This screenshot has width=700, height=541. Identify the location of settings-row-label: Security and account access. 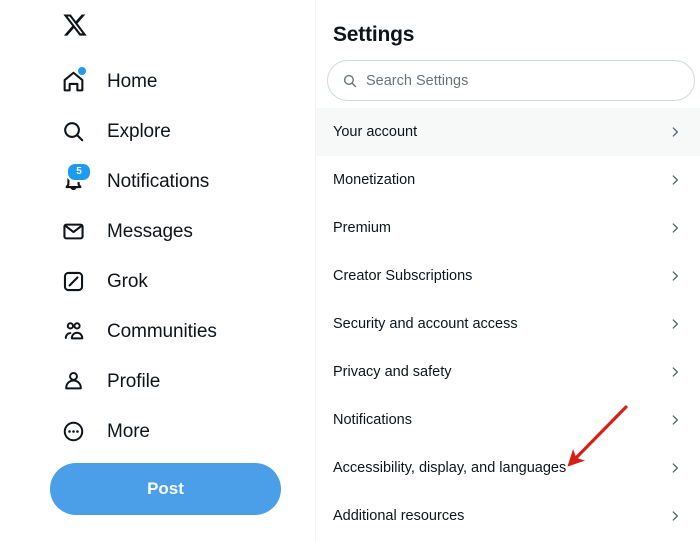
(425, 323).